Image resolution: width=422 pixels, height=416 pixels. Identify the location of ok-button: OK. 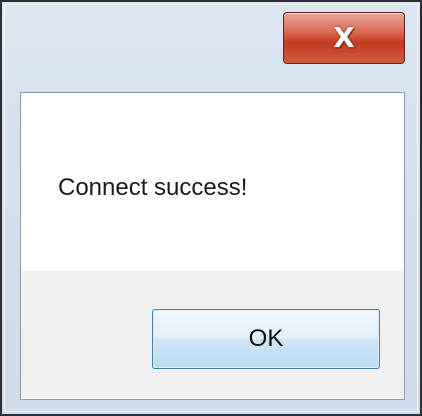
(266, 339).